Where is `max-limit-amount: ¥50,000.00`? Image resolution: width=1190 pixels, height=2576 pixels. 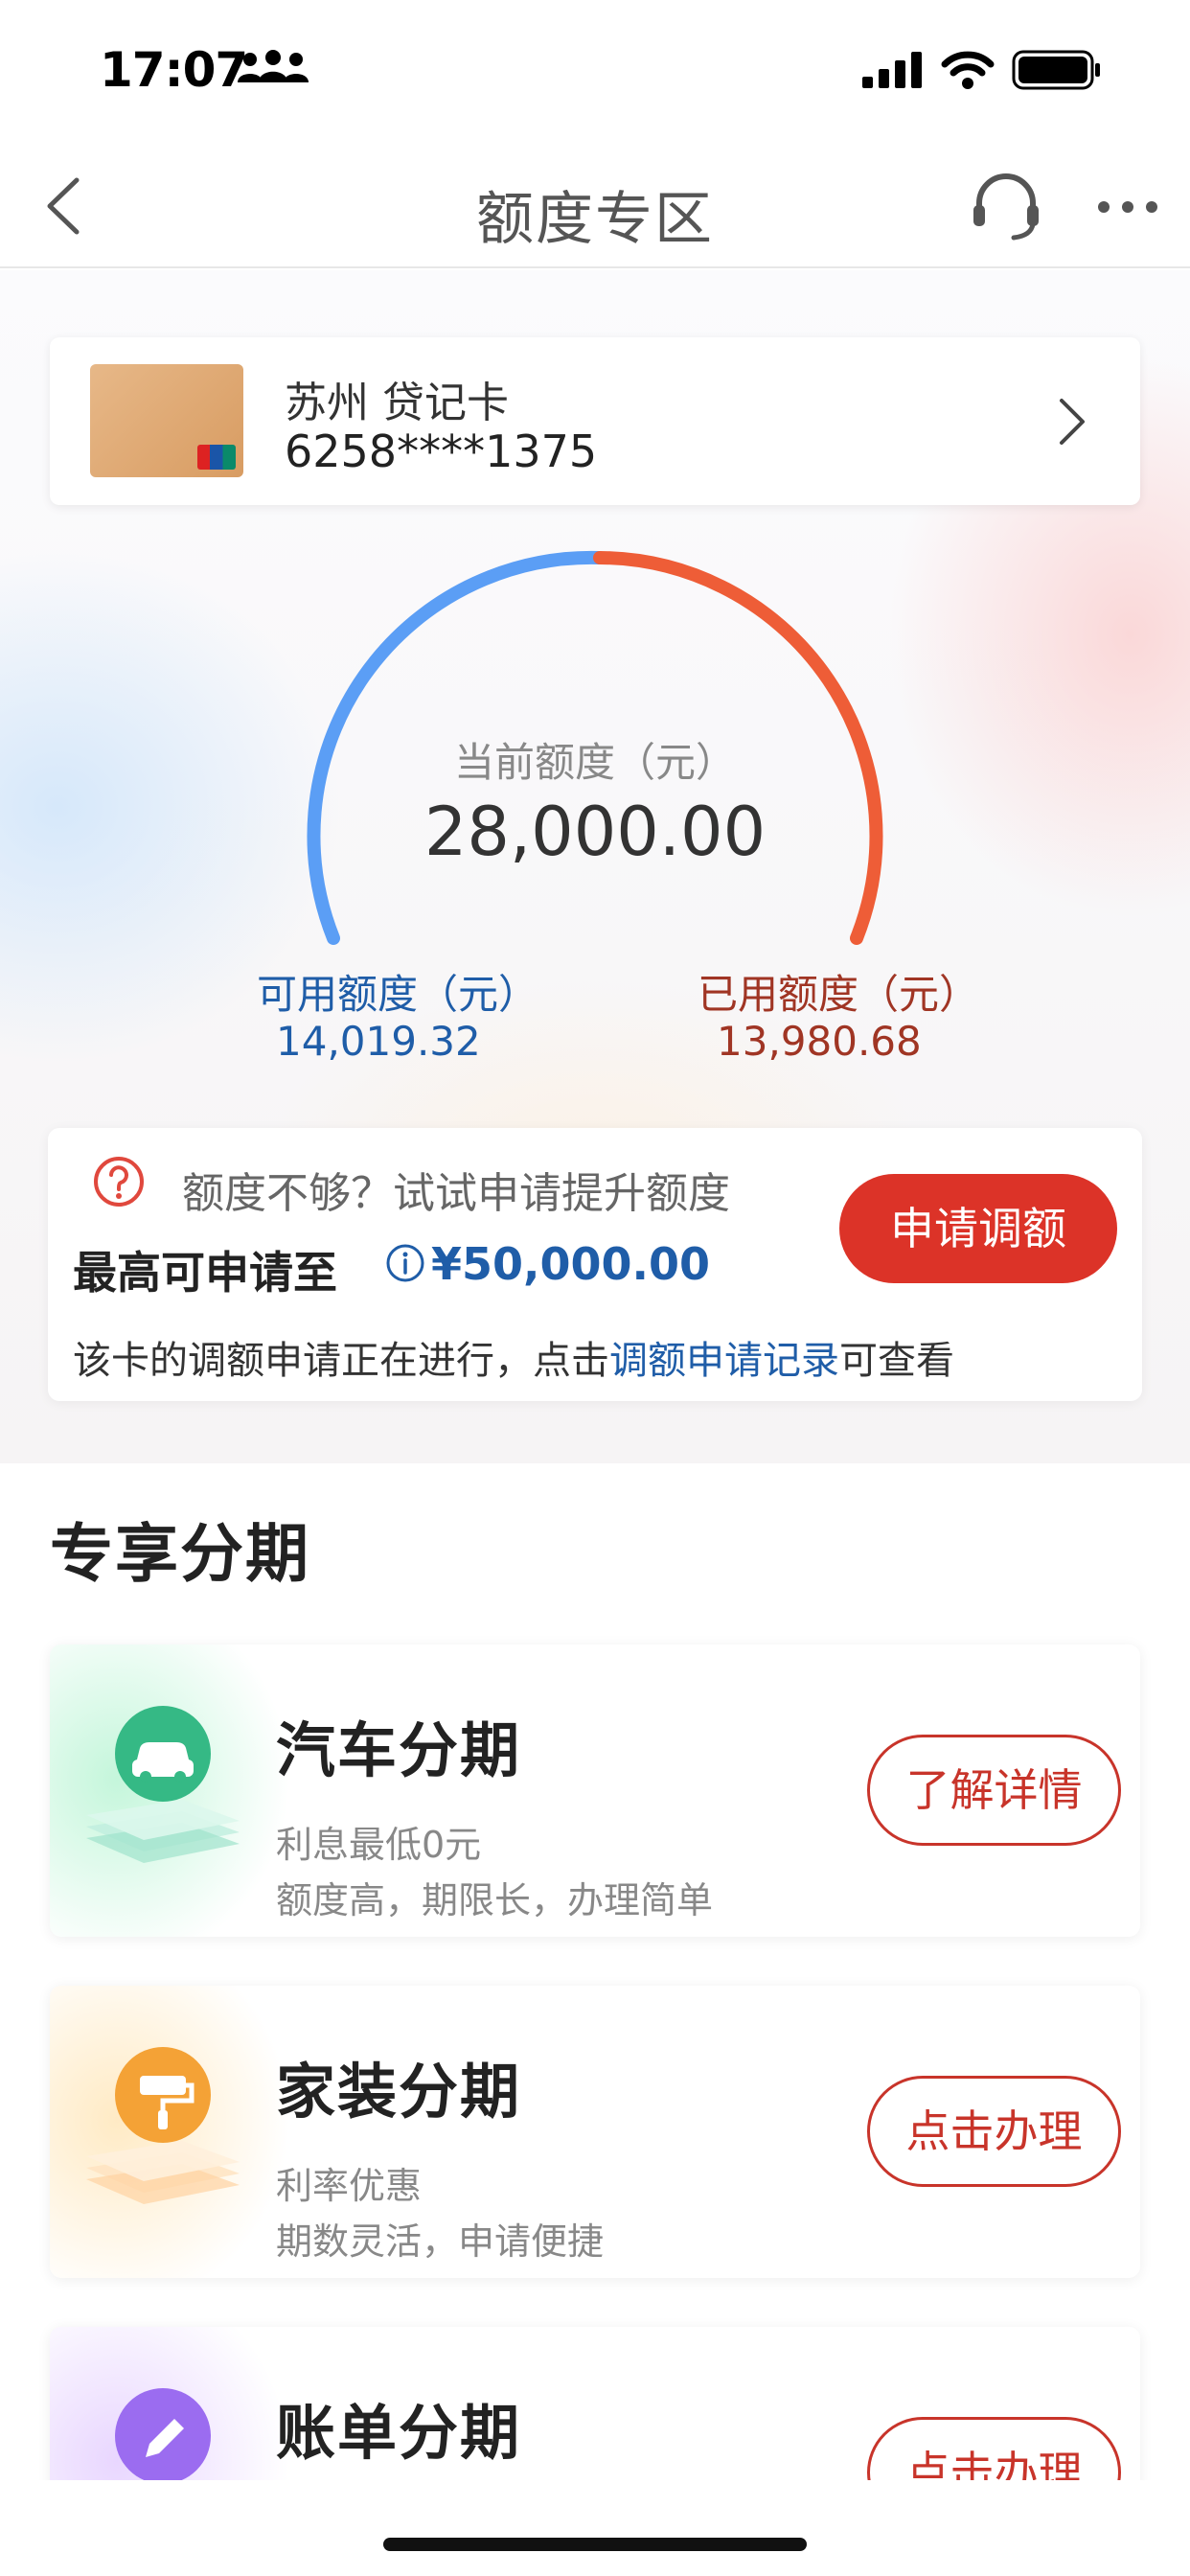 max-limit-amount: ¥50,000.00 is located at coordinates (571, 1264).